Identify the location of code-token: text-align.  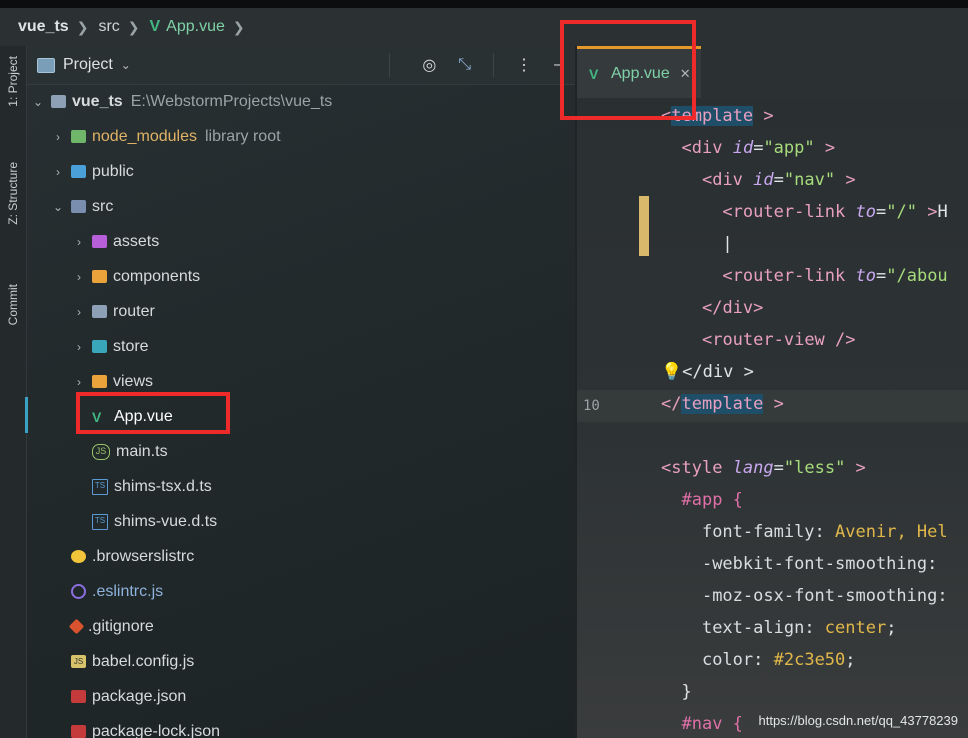
(753, 628).